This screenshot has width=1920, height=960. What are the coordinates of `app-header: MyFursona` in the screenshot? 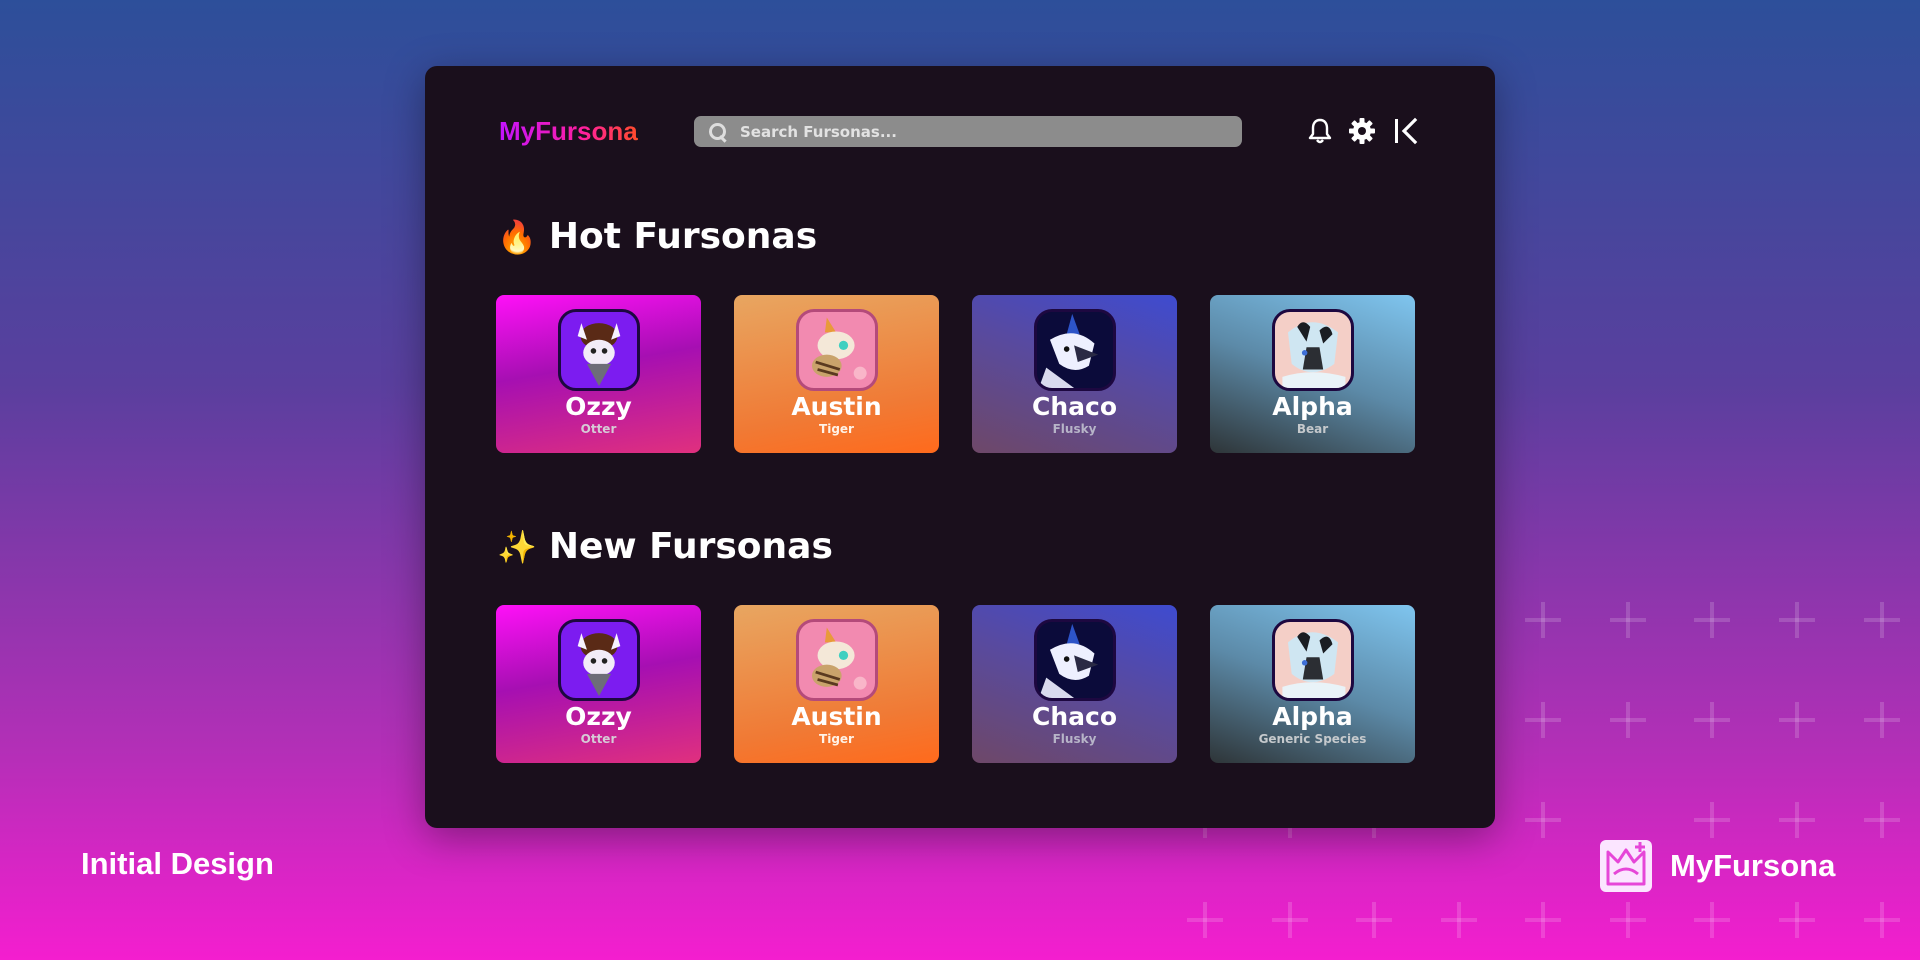 It's located at (960, 131).